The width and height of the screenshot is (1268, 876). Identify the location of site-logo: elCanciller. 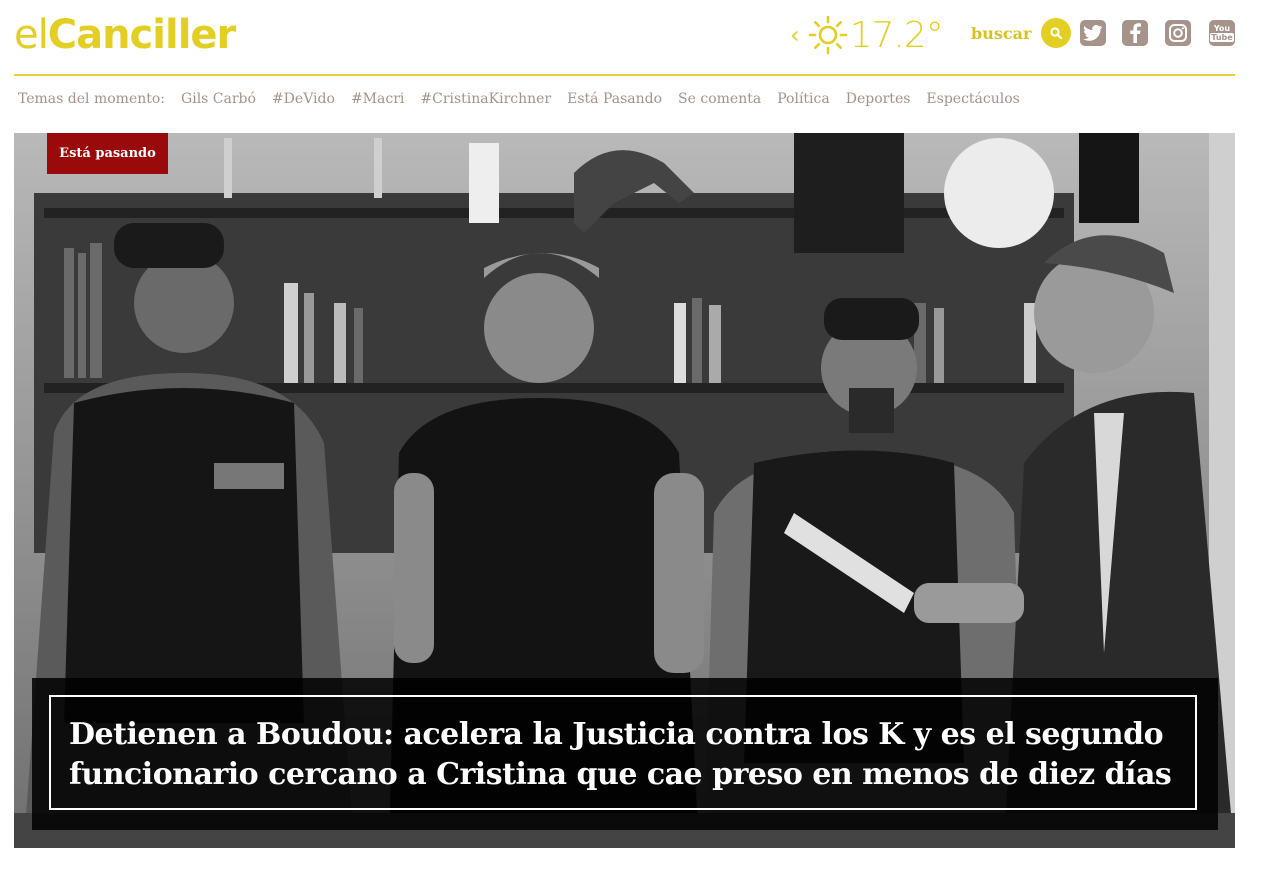
(125, 35).